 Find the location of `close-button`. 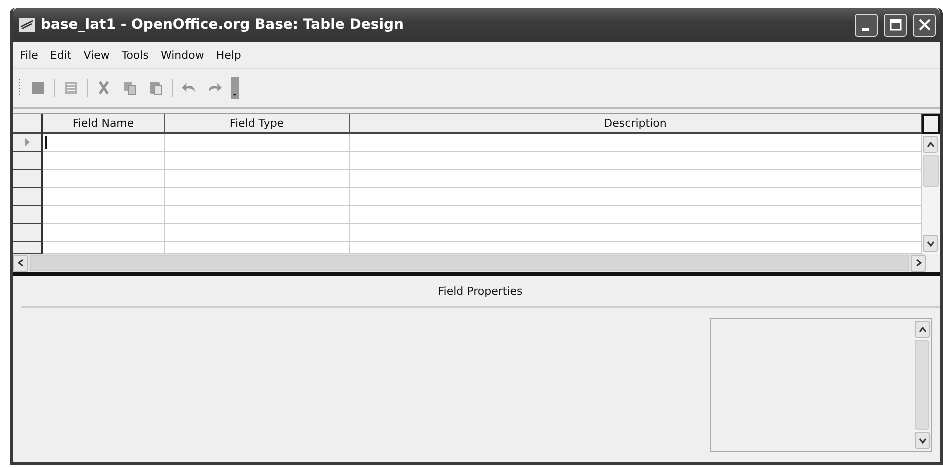

close-button is located at coordinates (924, 25).